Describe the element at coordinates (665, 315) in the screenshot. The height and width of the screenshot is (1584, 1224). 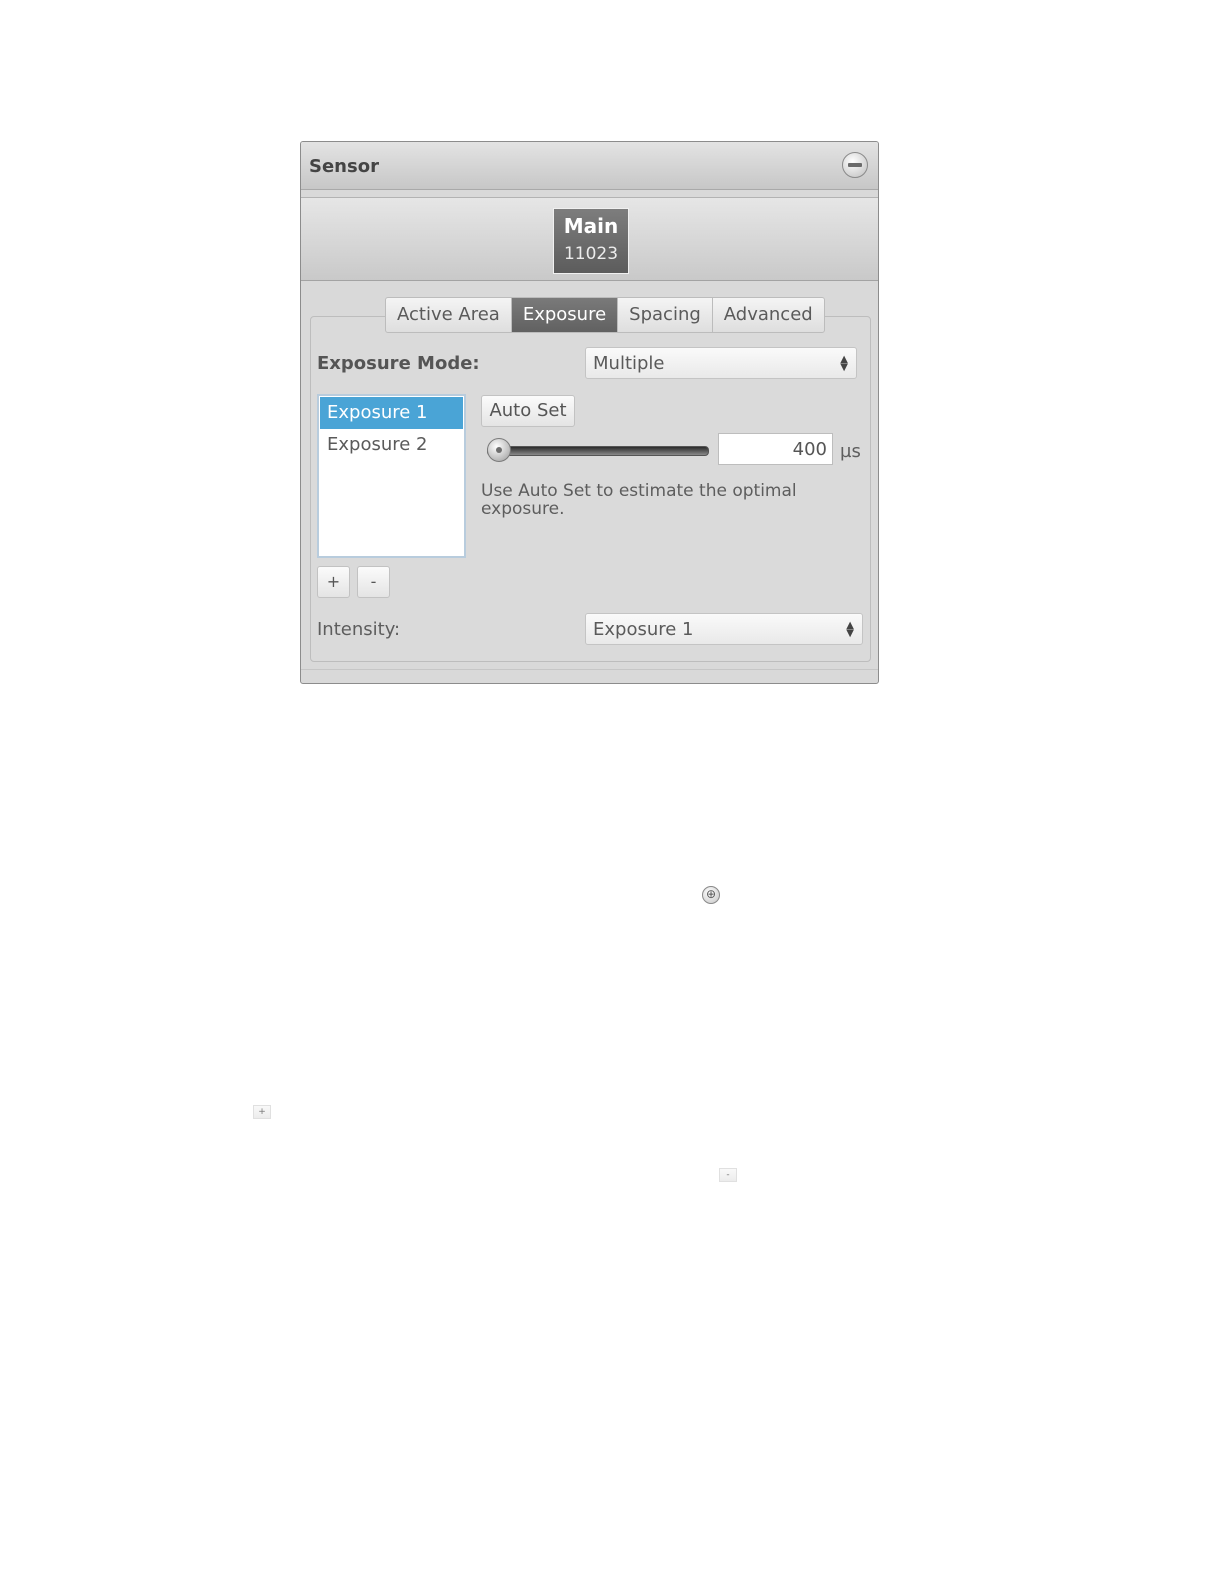
I see `tab-spacing: Spacing` at that location.